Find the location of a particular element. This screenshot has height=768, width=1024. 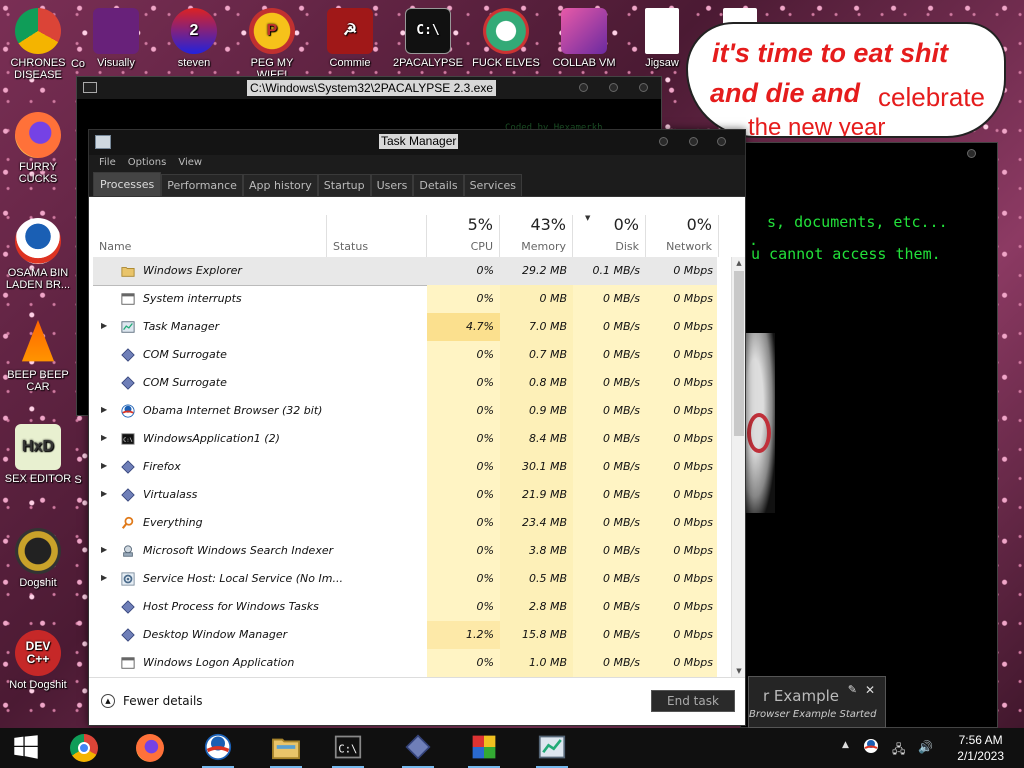

taskbar-file-explorer-button is located at coordinates (286, 750).